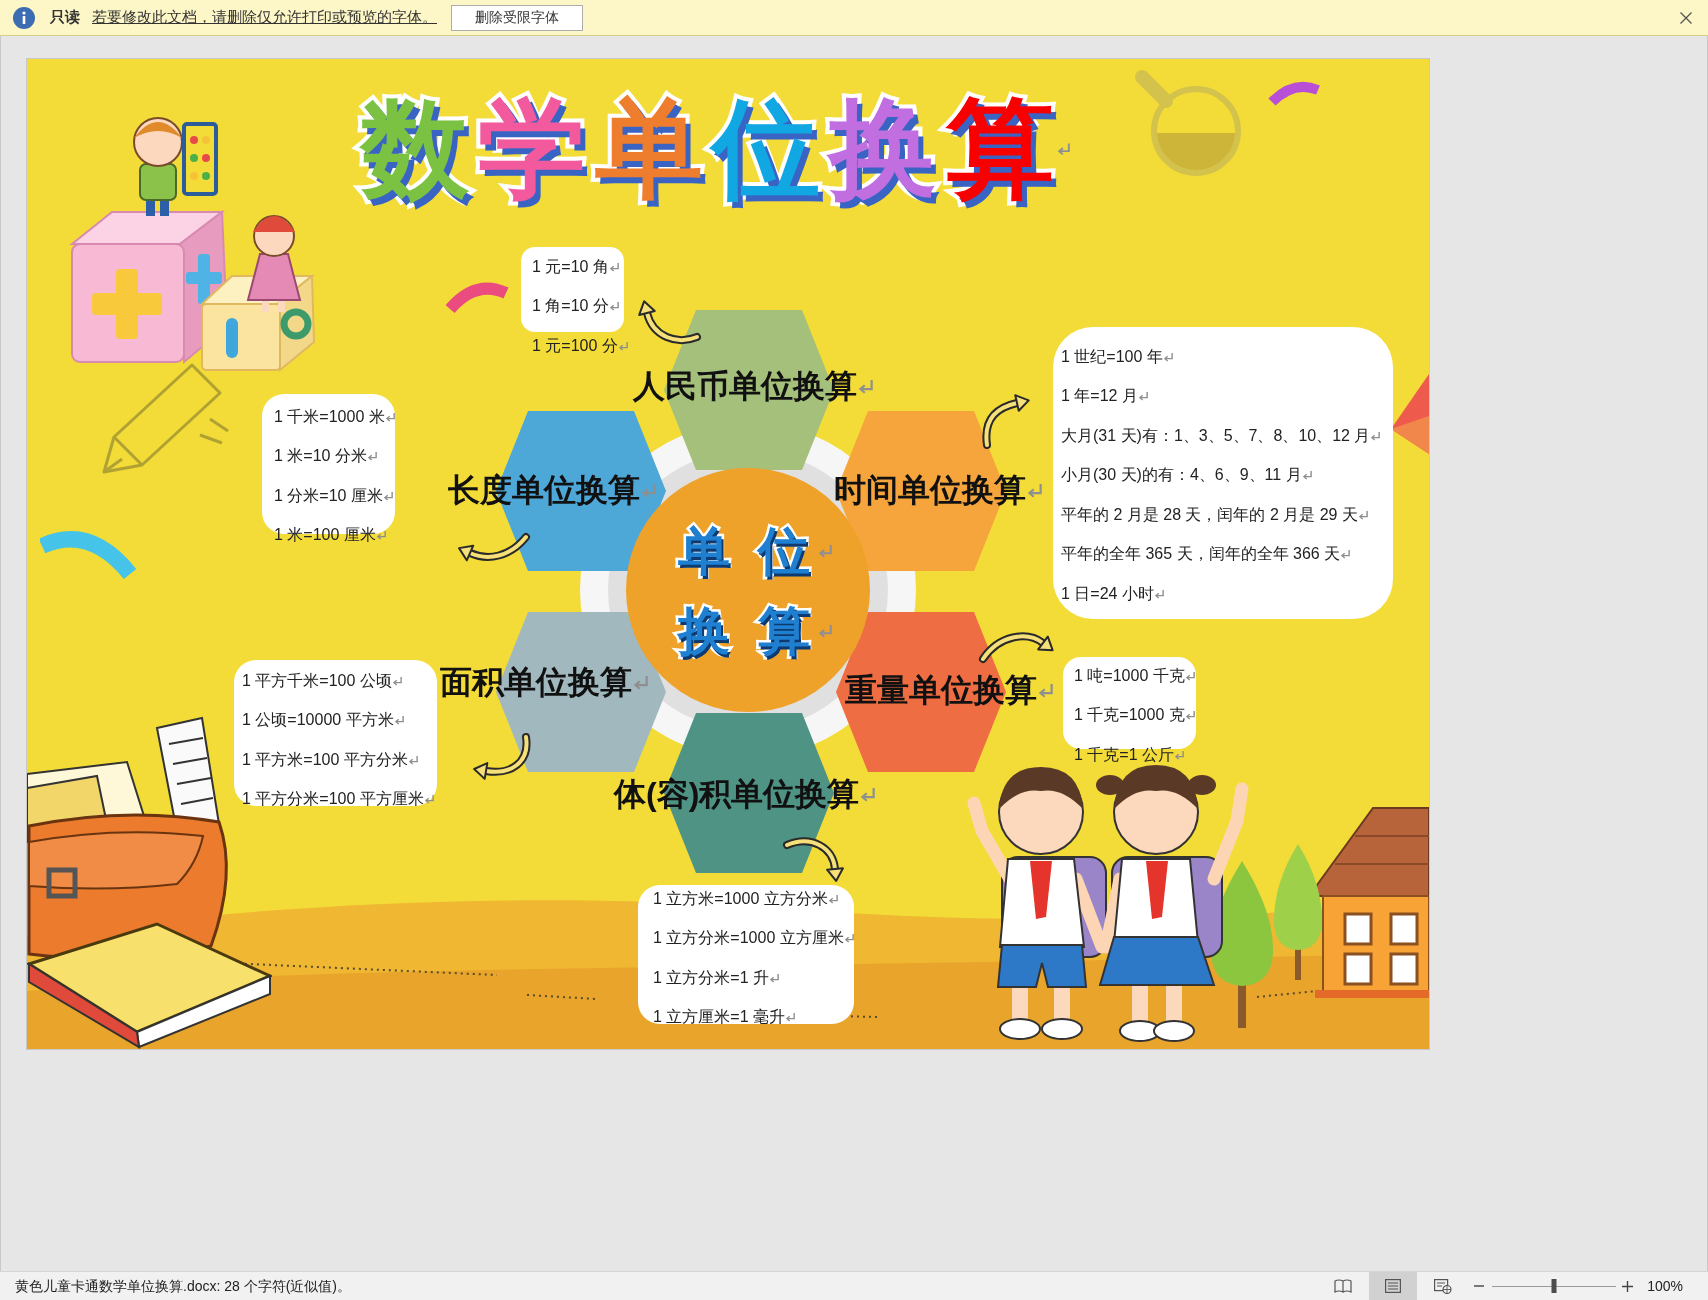  What do you see at coordinates (264, 17) in the screenshot?
I see `message-link: 若要修改此文档，请删除仅允许打印或预览的字体。` at bounding box center [264, 17].